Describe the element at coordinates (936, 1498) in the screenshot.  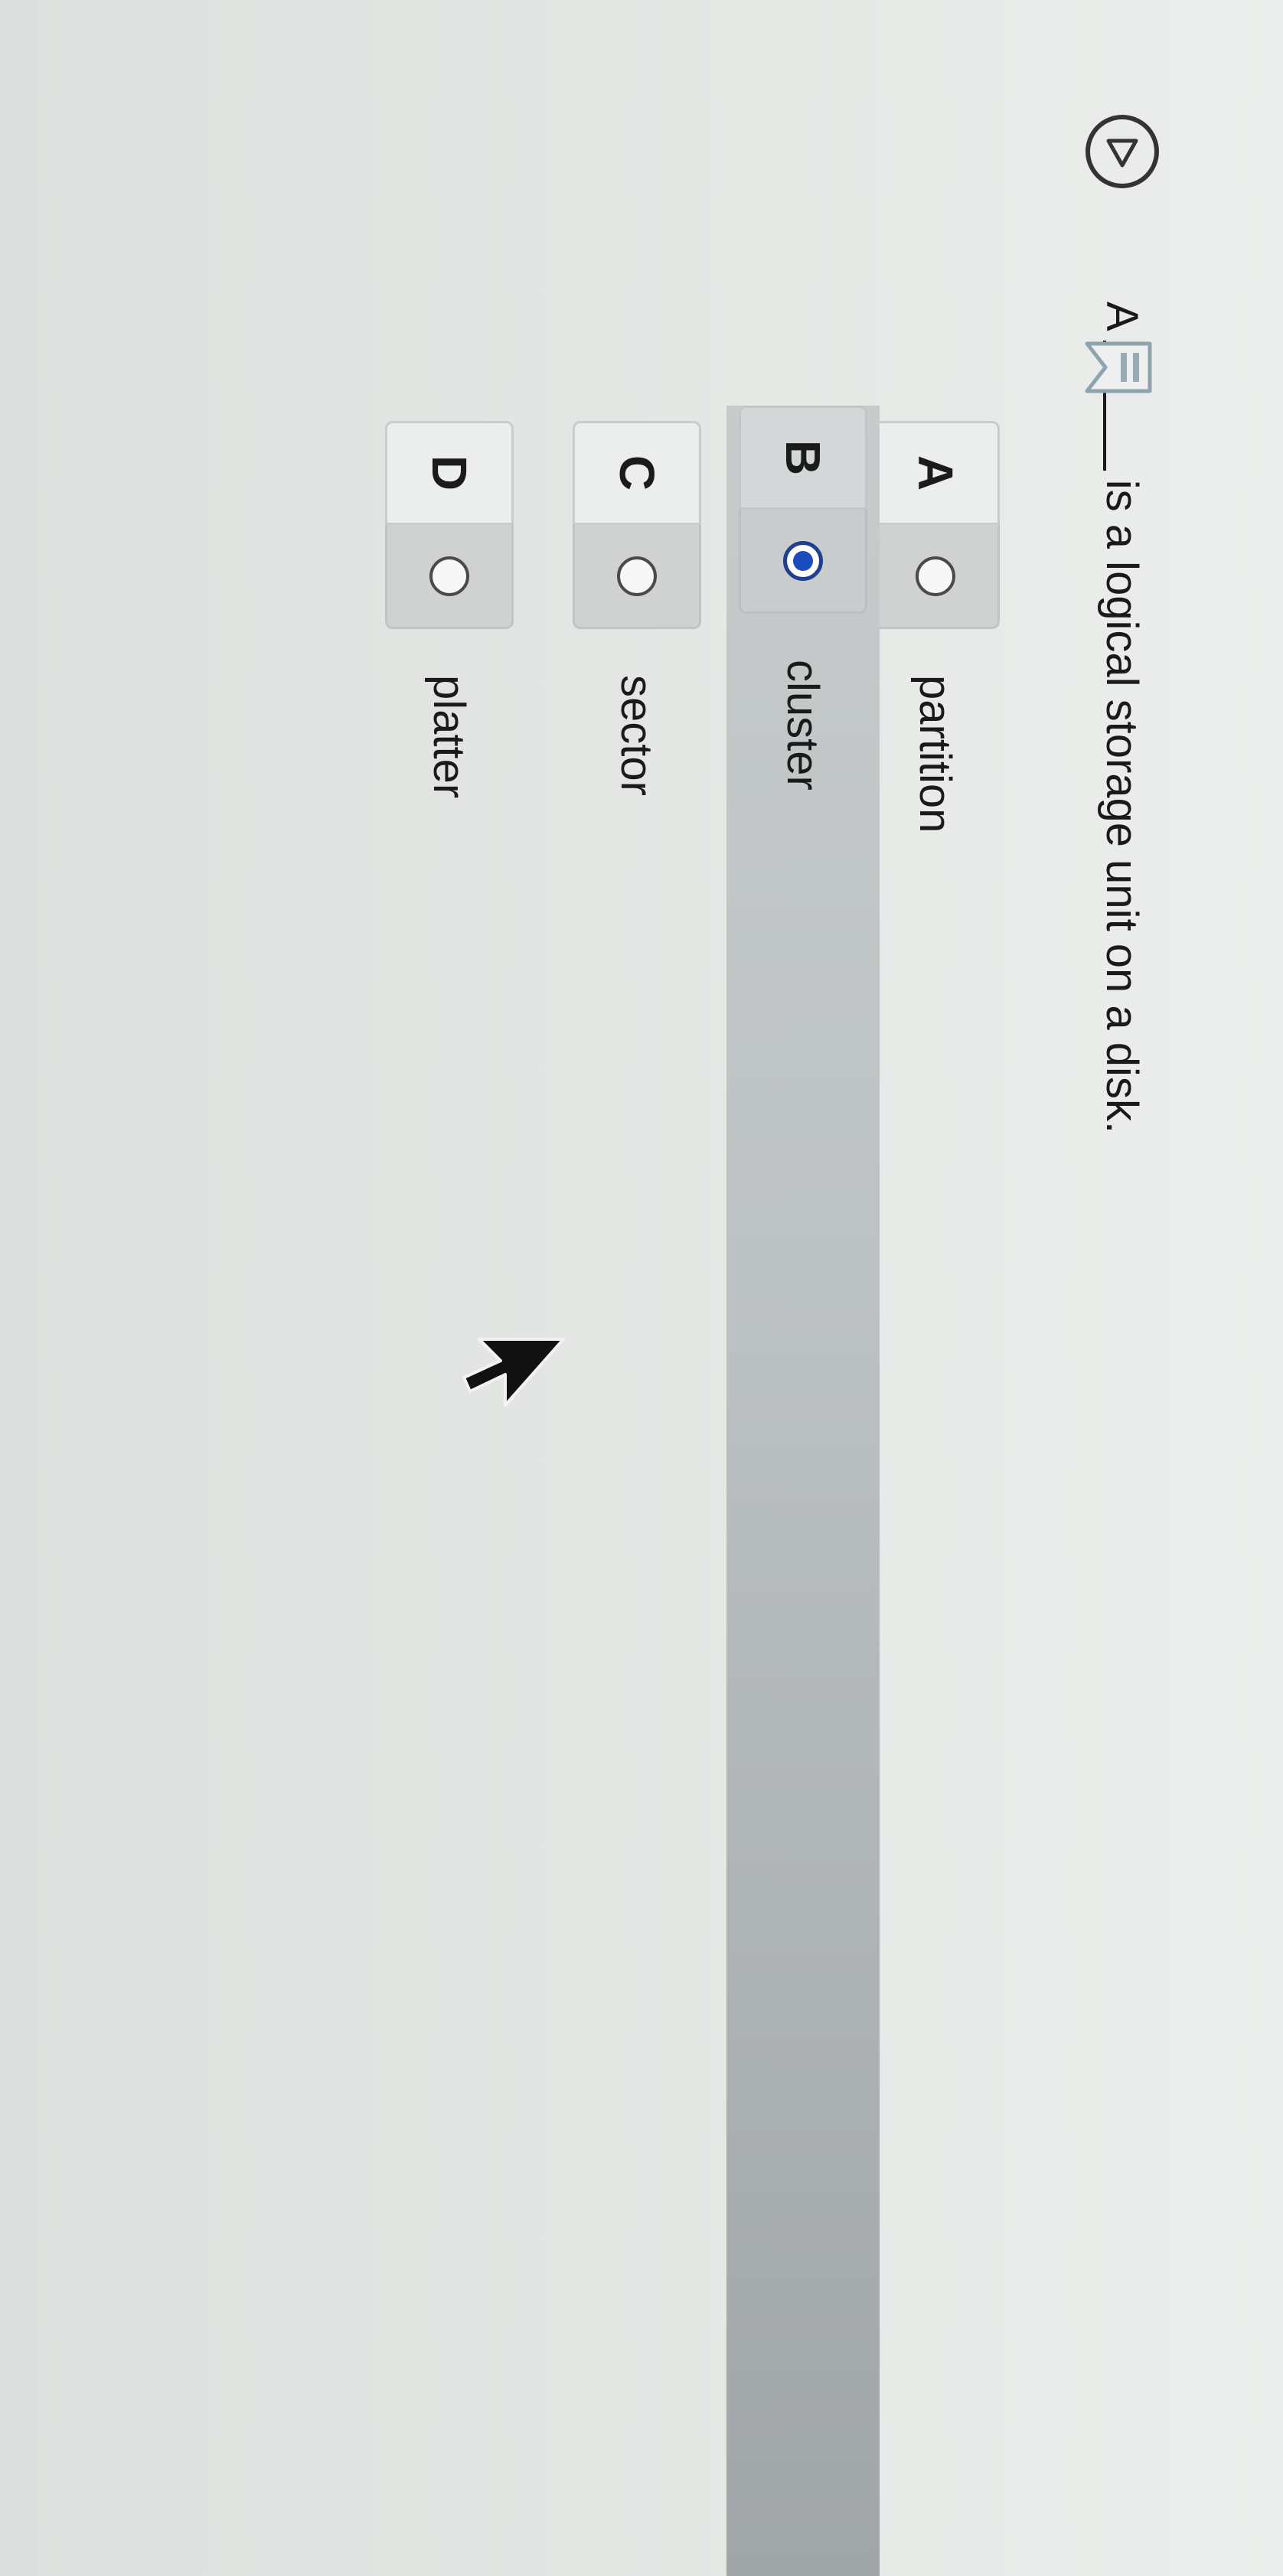
I see `choice-a: A partition` at that location.